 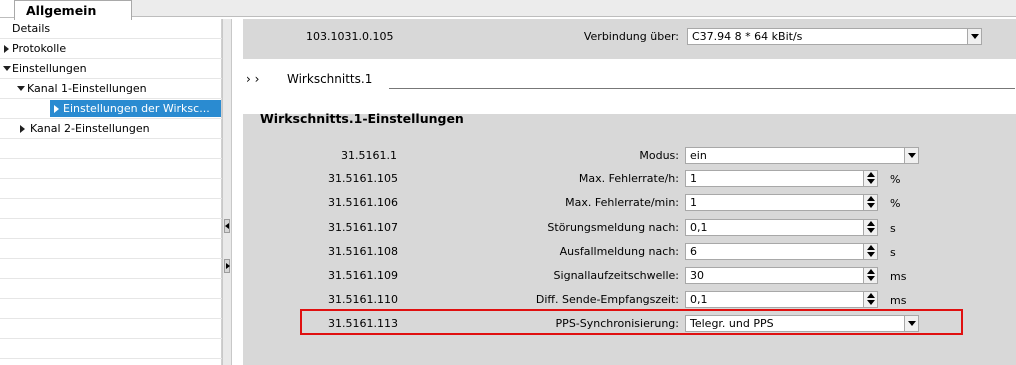 What do you see at coordinates (350, 36) in the screenshot?
I see `parameter-address: 103.1031.0.105` at bounding box center [350, 36].